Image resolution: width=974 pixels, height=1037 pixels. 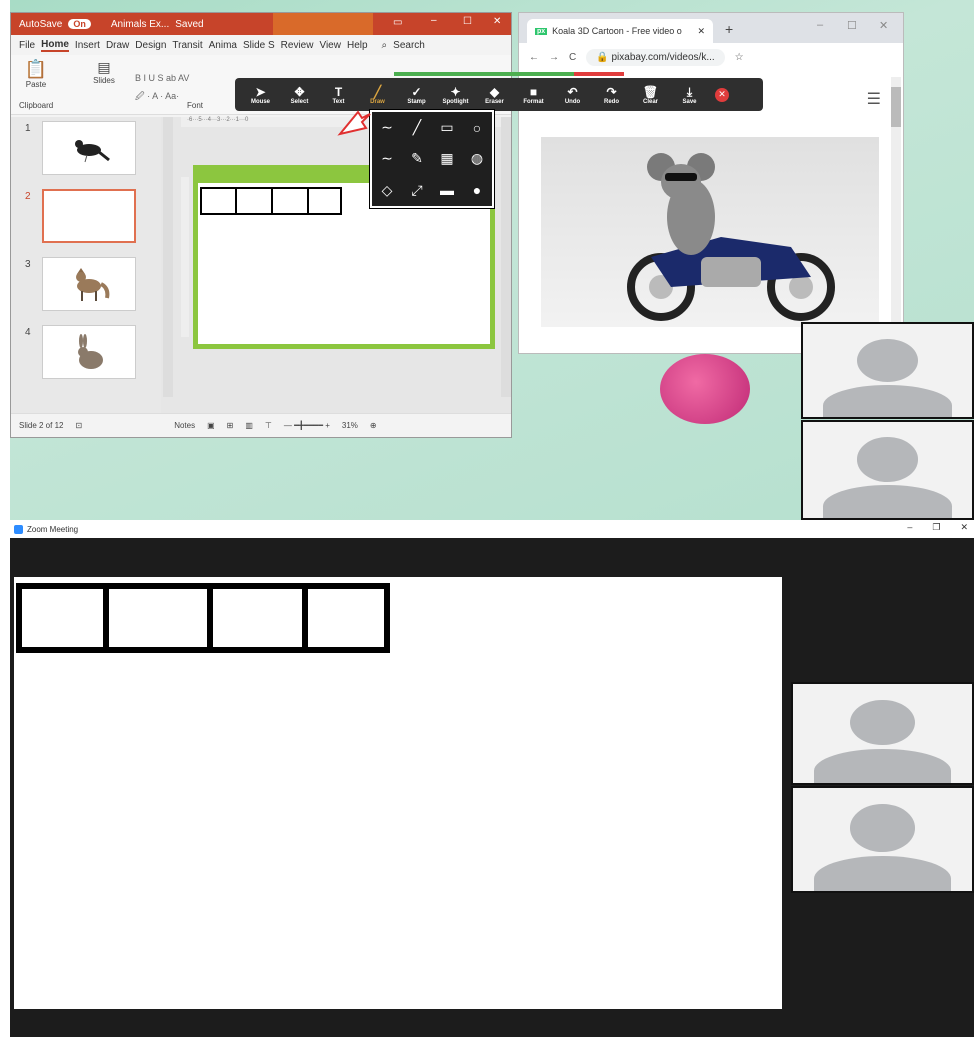 What do you see at coordinates (729, 29) in the screenshot?
I see `new-tab-icon: +` at bounding box center [729, 29].